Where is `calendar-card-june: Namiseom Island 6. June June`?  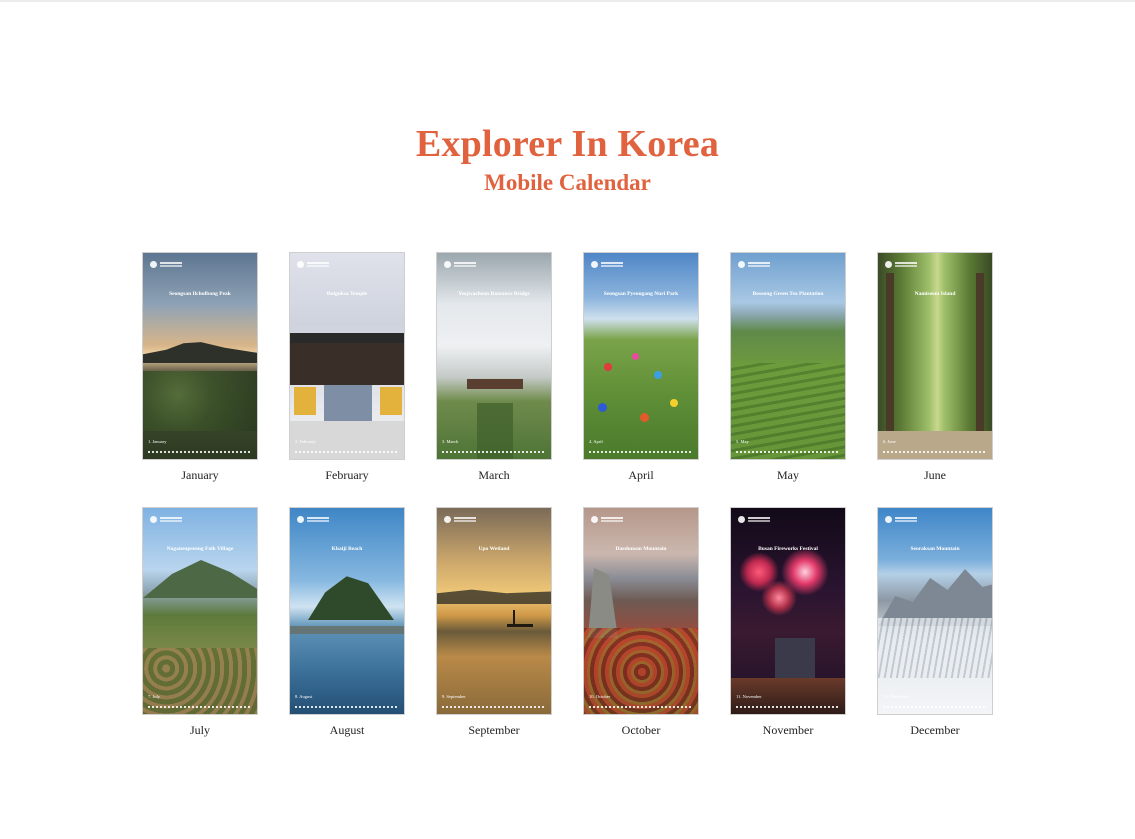 calendar-card-june: Namiseom Island 6. June June is located at coordinates (935, 367).